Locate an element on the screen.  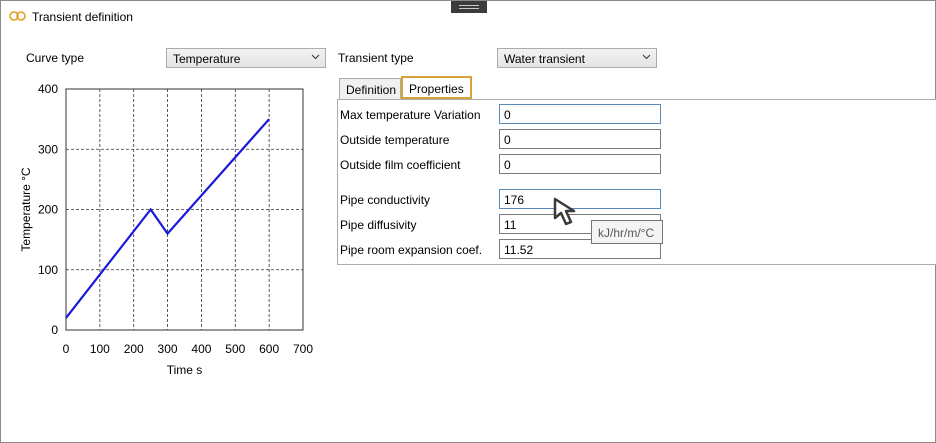
x-tick-label: 700 is located at coordinates (303, 349).